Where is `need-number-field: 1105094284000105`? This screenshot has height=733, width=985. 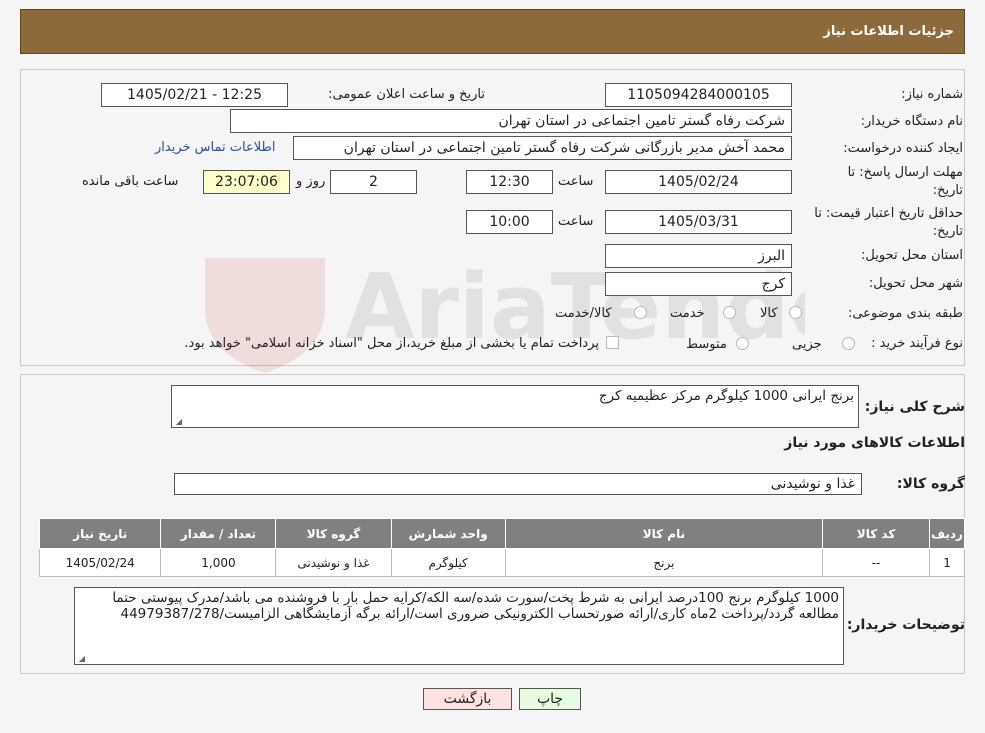
need-number-field: 1105094284000105 is located at coordinates (698, 95).